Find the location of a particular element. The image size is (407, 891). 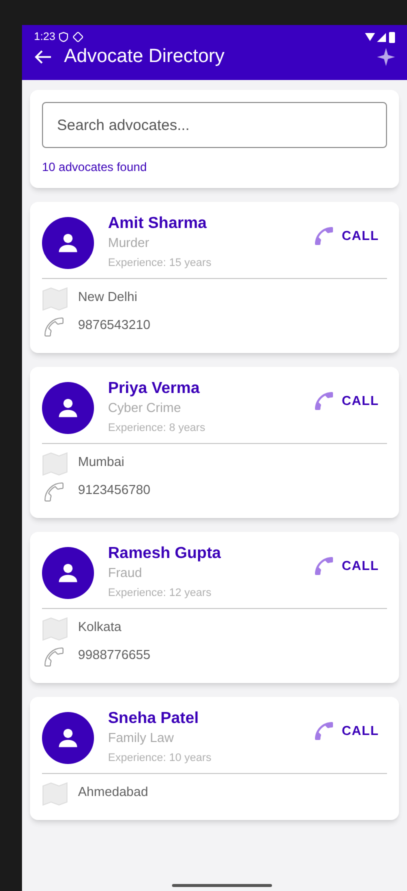

phone-number: 9876543210 is located at coordinates (114, 325).